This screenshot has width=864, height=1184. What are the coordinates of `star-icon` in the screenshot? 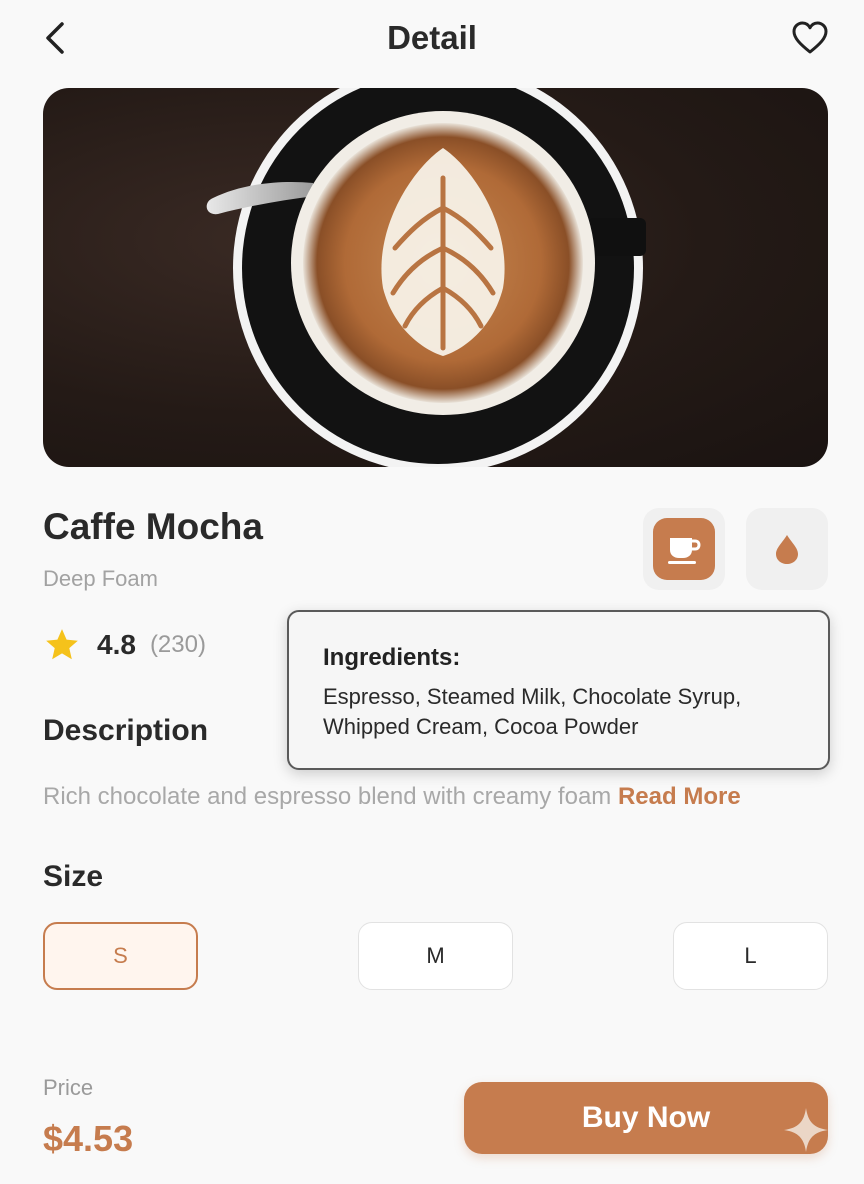 It's located at (62, 644).